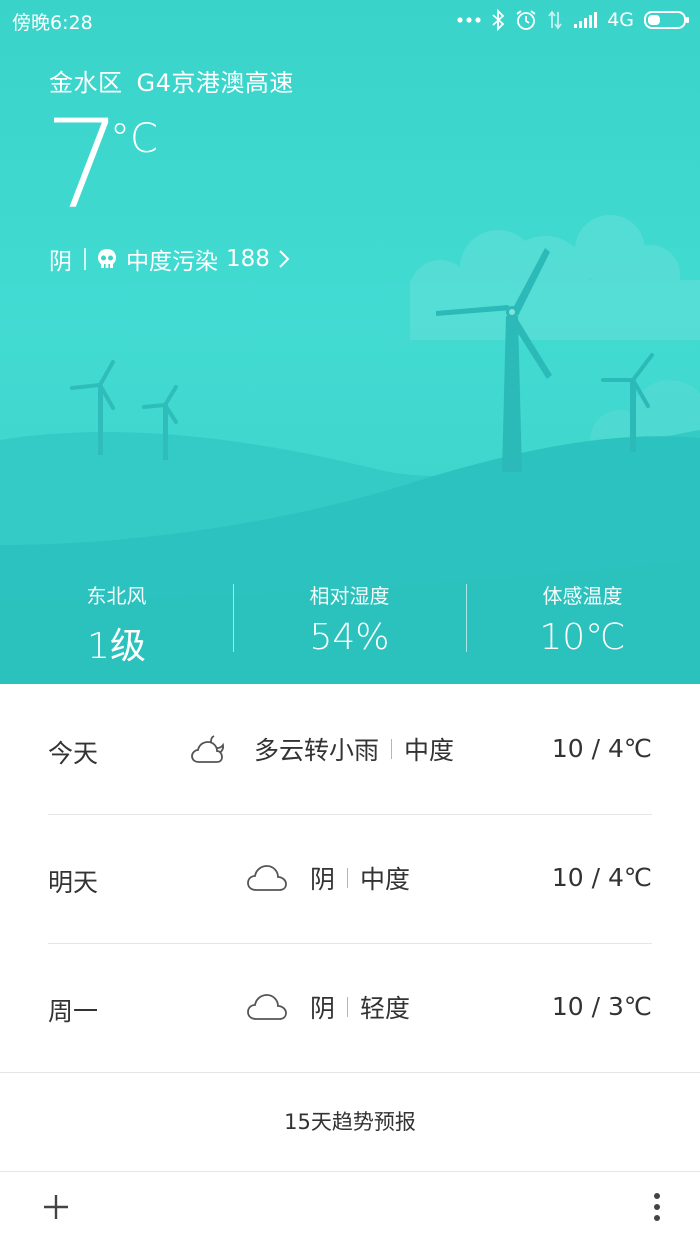 This screenshot has height=1244, width=700. Describe the element at coordinates (385, 1008) in the screenshot. I see `forecast-air-quality: 轻度` at that location.